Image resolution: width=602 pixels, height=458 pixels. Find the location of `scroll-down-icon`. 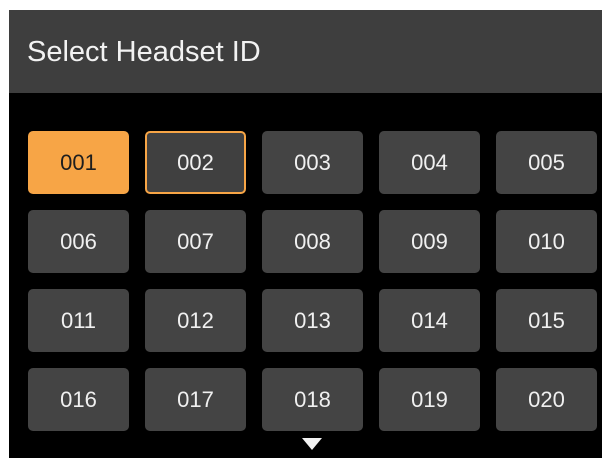

scroll-down-icon is located at coordinates (312, 444).